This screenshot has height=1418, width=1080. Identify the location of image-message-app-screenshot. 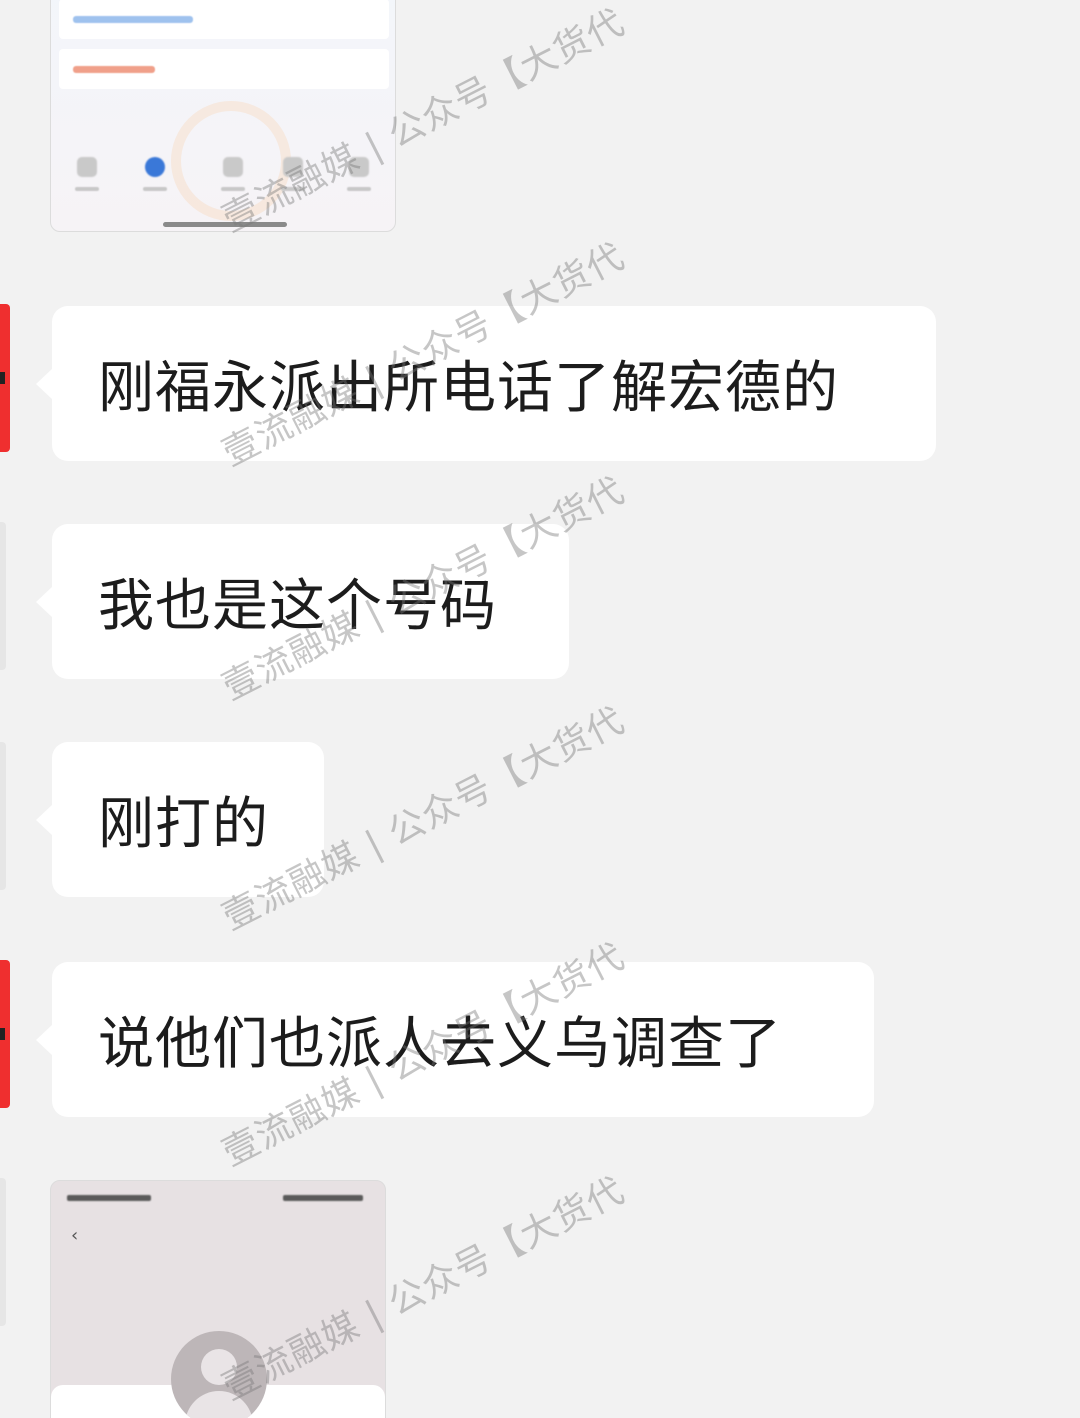
(223, 116).